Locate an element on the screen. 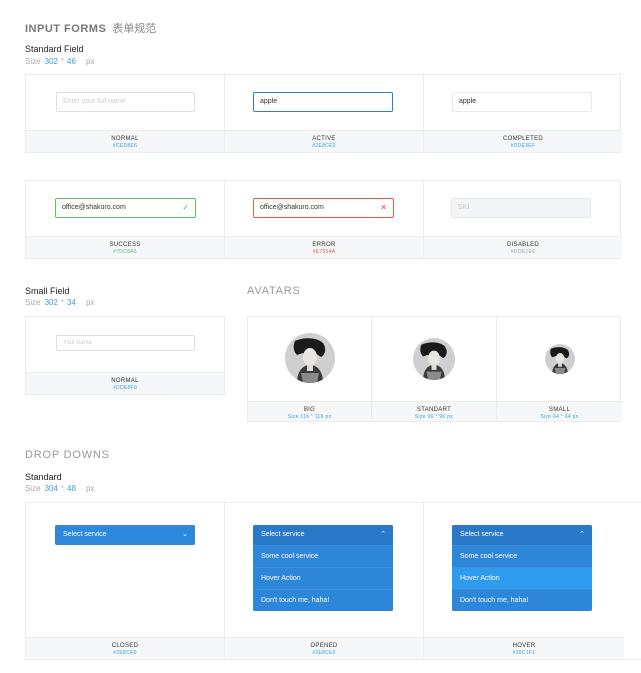  size-width: 304 is located at coordinates (51, 488).